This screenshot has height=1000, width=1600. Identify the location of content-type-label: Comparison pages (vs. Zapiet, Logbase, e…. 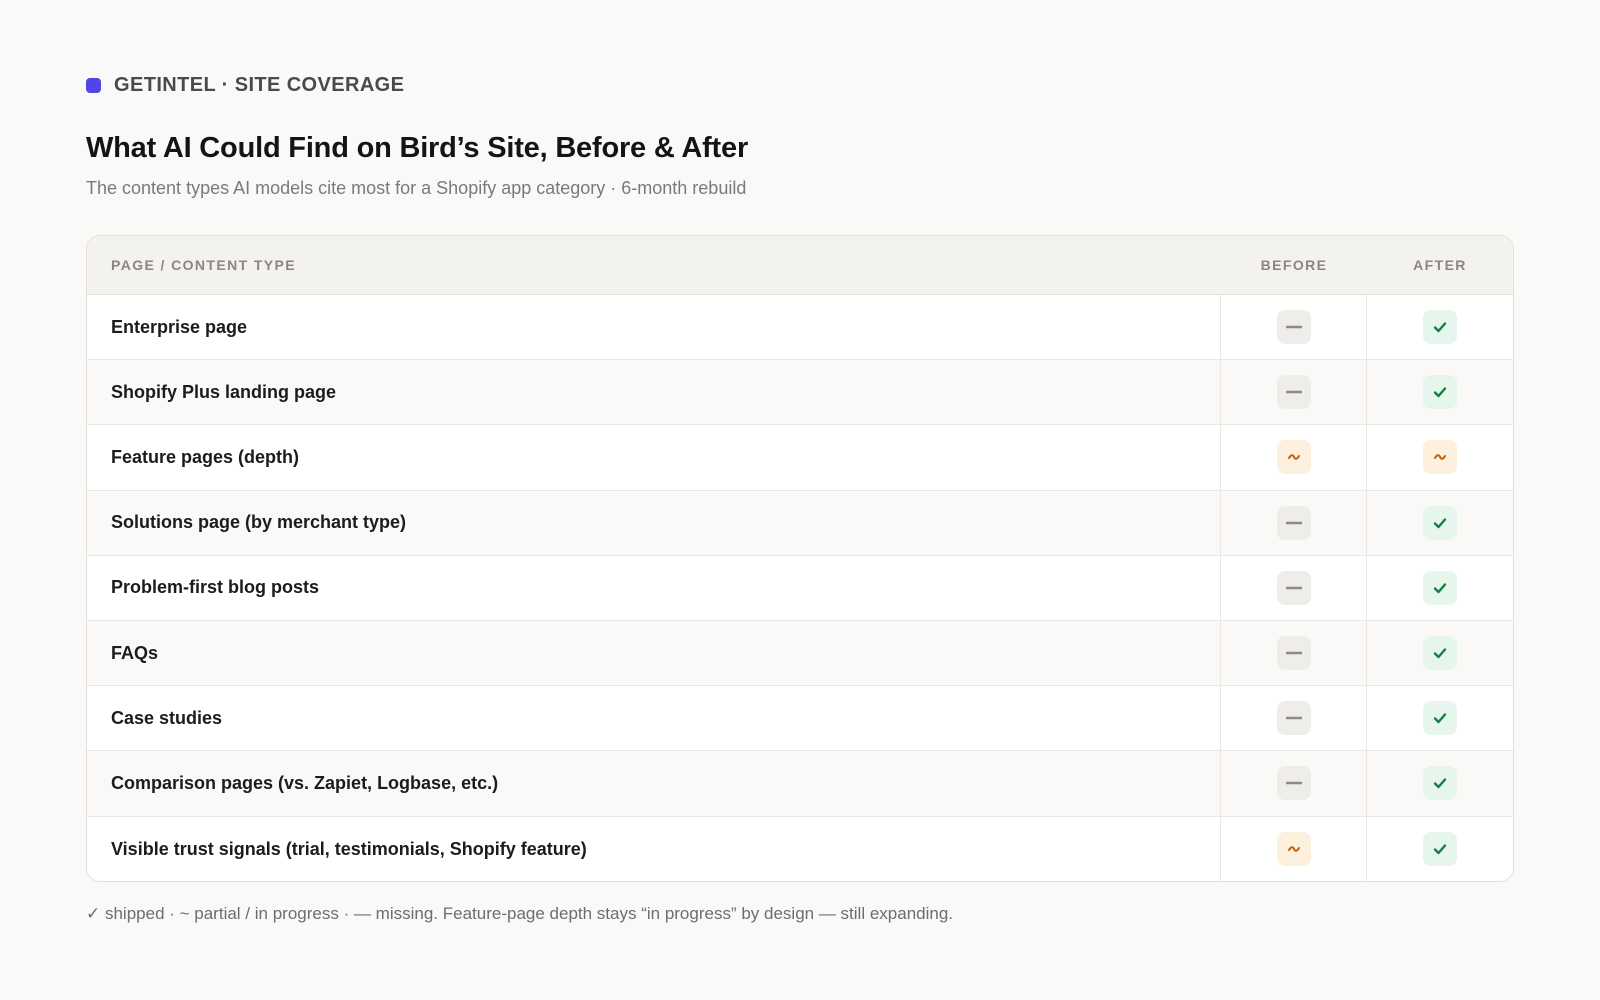
(654, 783).